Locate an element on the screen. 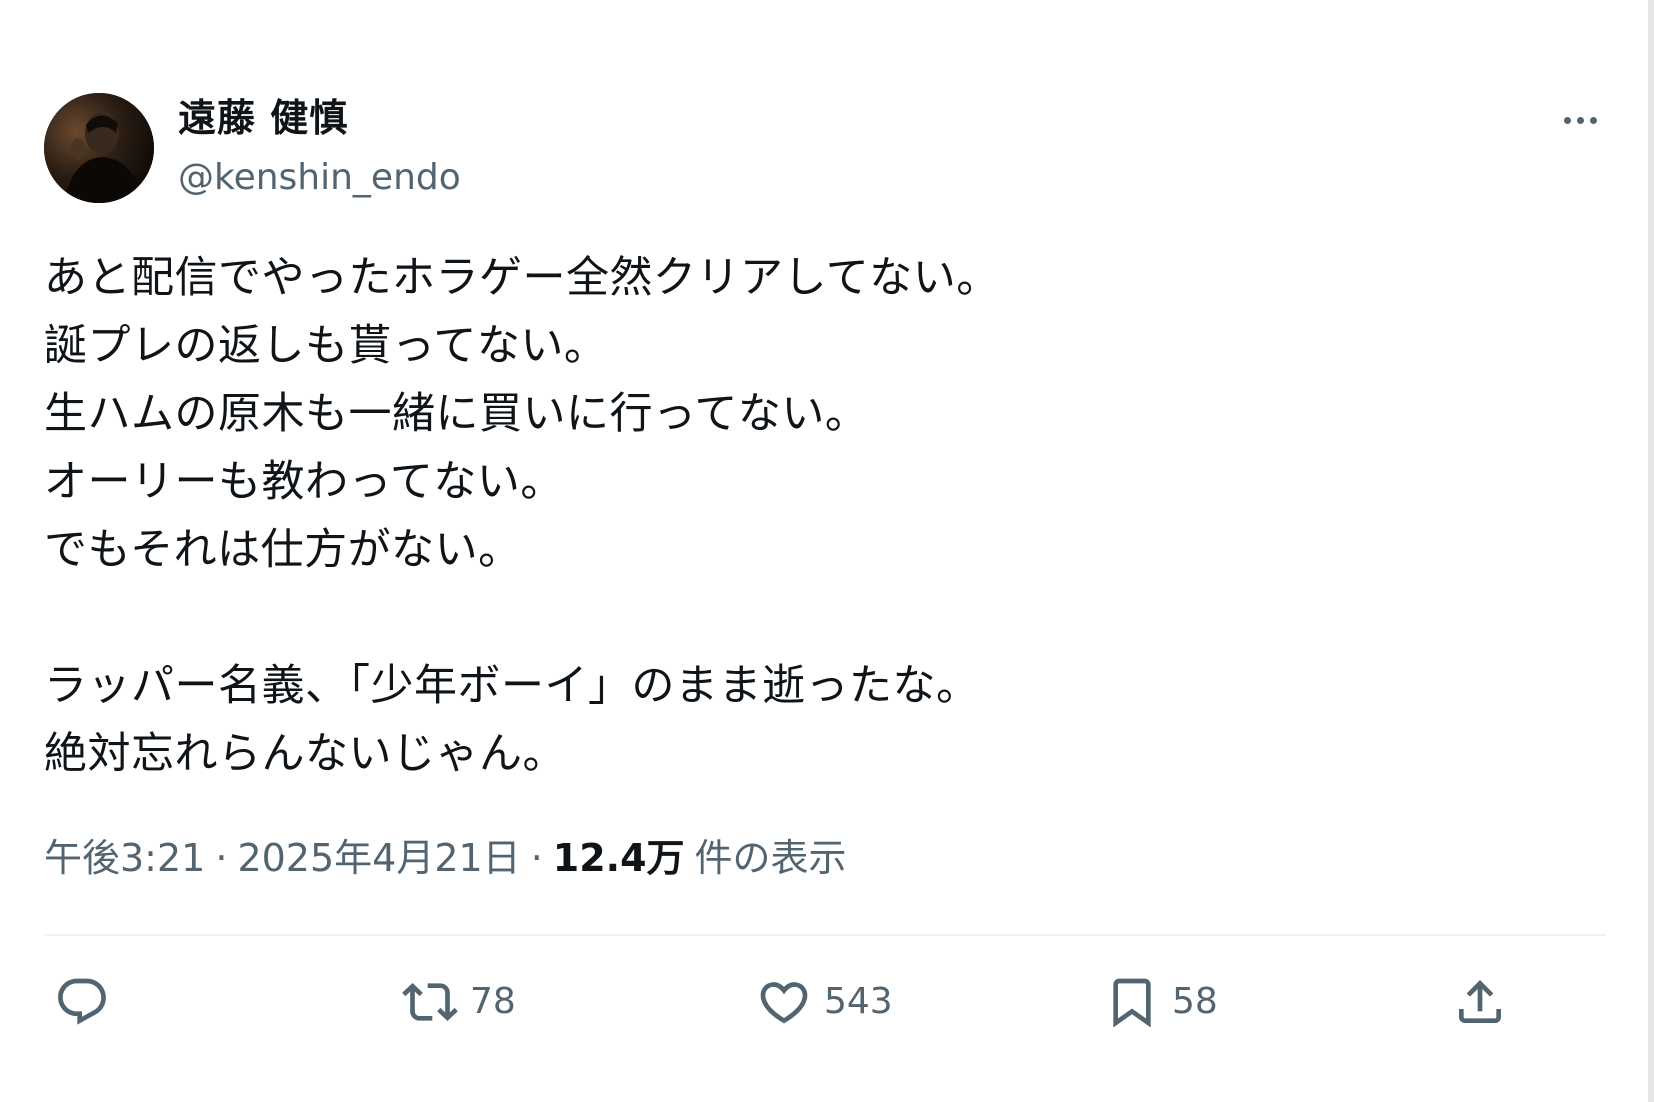 The image size is (1654, 1102). tweet-line: ラッパー名義、「少年ボーイ」のまま逝ったな。 is located at coordinates (512, 686).